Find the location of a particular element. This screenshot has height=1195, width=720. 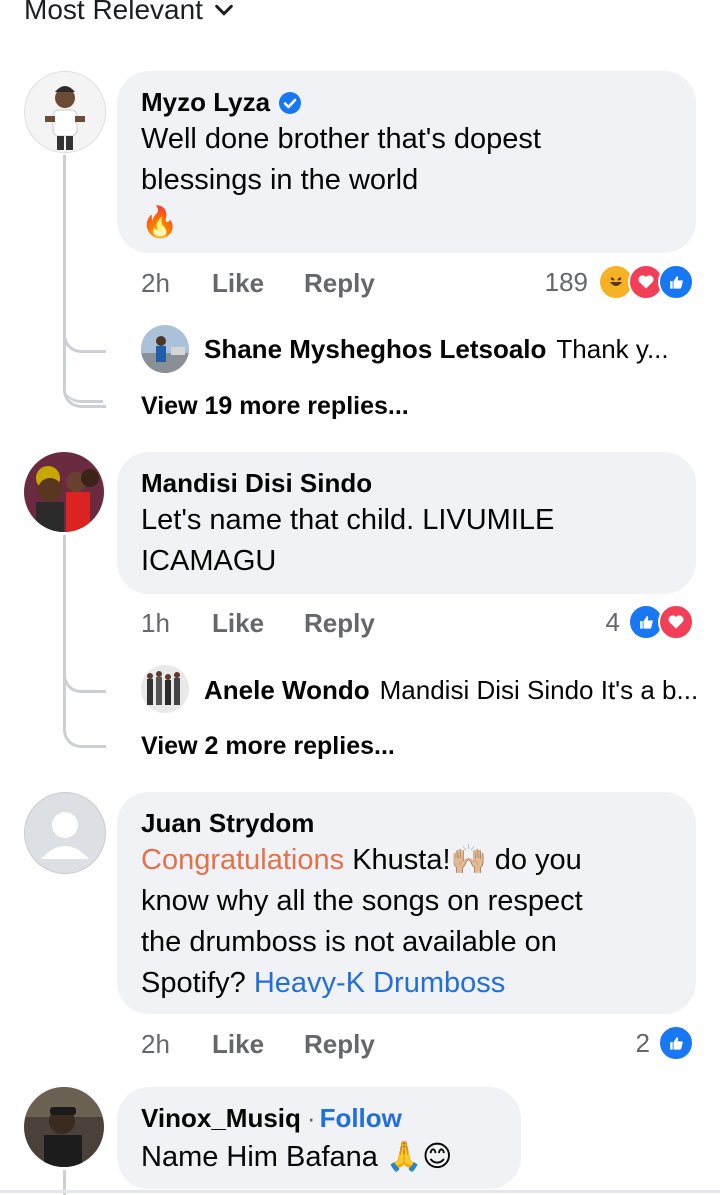

comment-author: Myzo Lyza is located at coordinates (205, 102).